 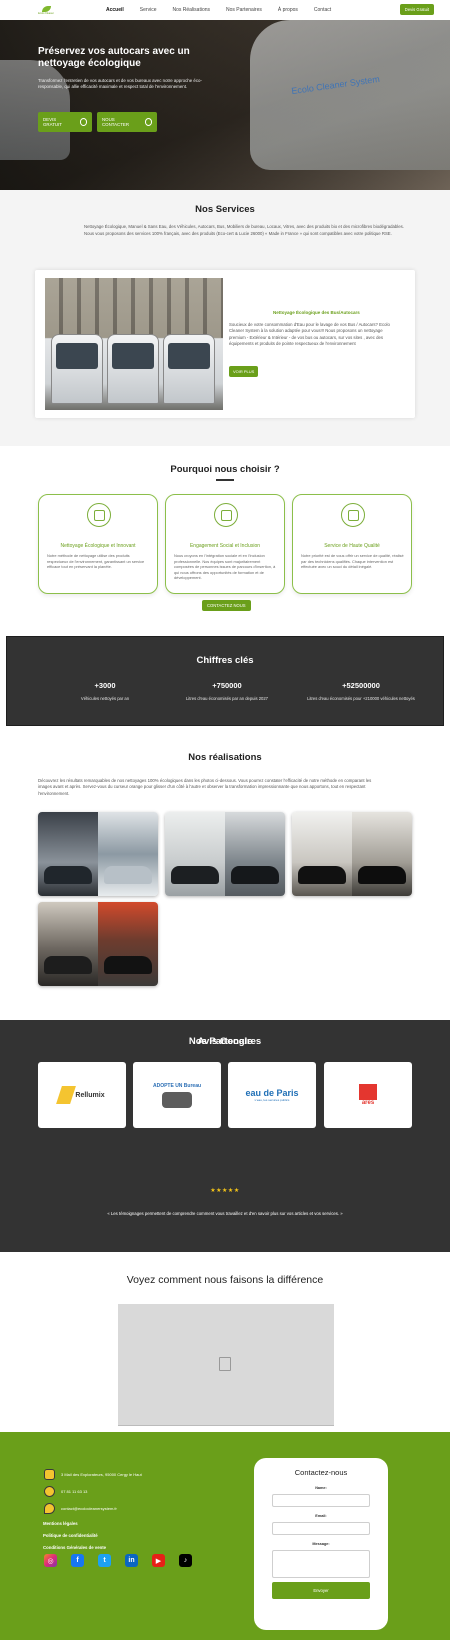 What do you see at coordinates (49, 1474) in the screenshot?
I see `location-building-icon` at bounding box center [49, 1474].